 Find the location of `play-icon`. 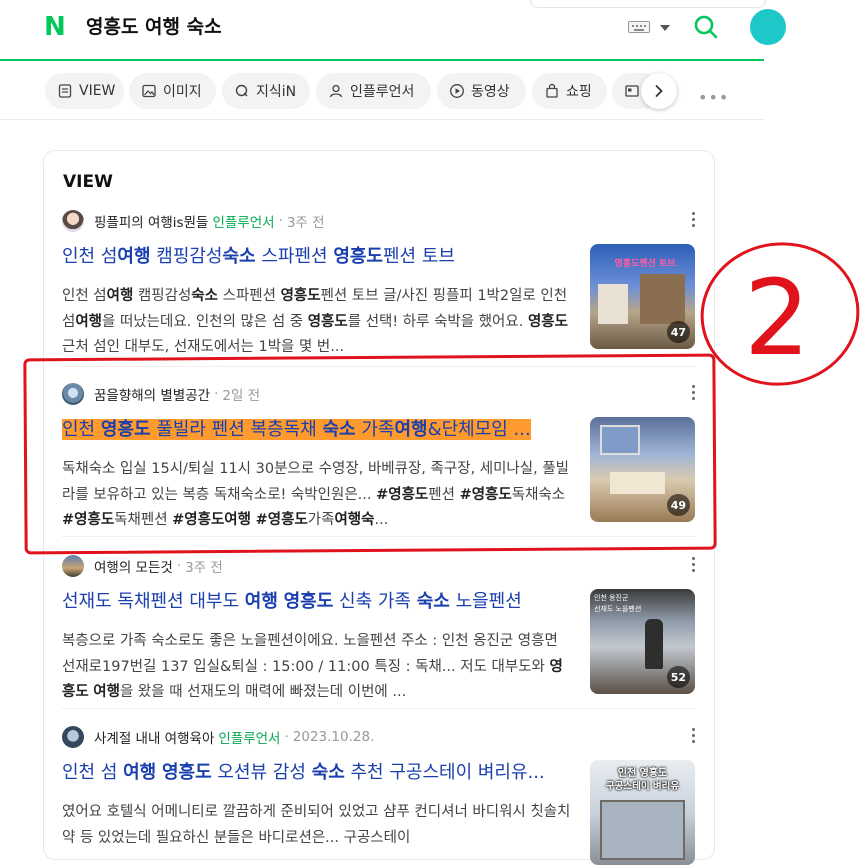

play-icon is located at coordinates (457, 91).